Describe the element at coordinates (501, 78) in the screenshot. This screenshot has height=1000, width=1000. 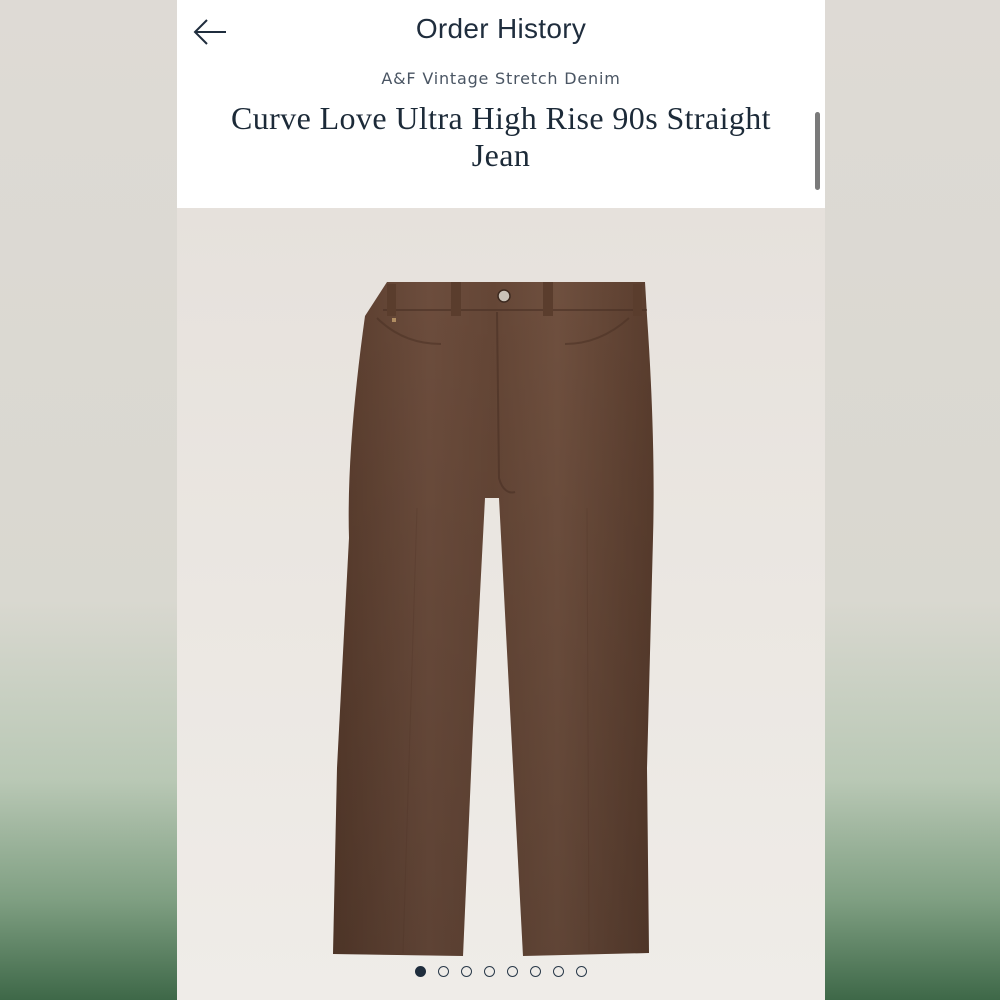
I see `product-brand: A&F Vintage Stretch Denim` at that location.